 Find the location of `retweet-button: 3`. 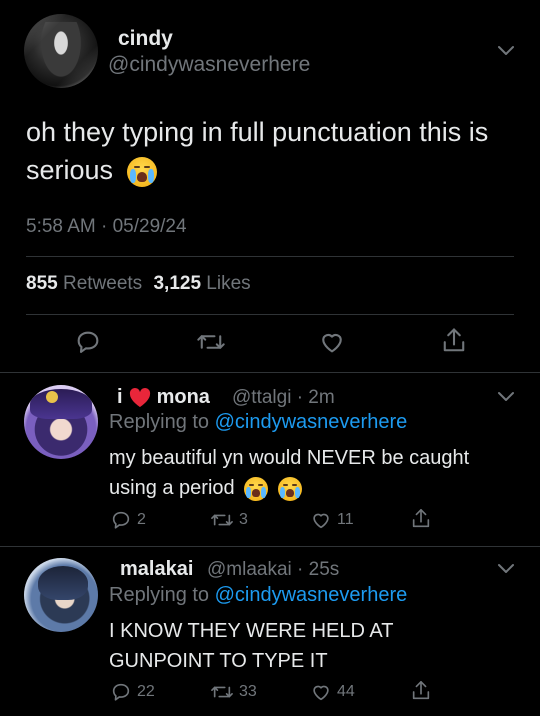

retweet-button: 3 is located at coordinates (229, 520).